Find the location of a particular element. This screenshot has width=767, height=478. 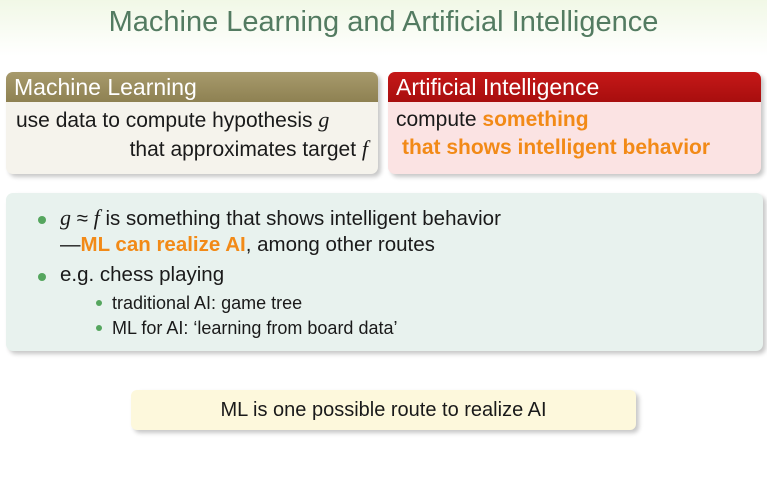

ml-line-1-text: use data to compute hypothesis is located at coordinates (167, 120).